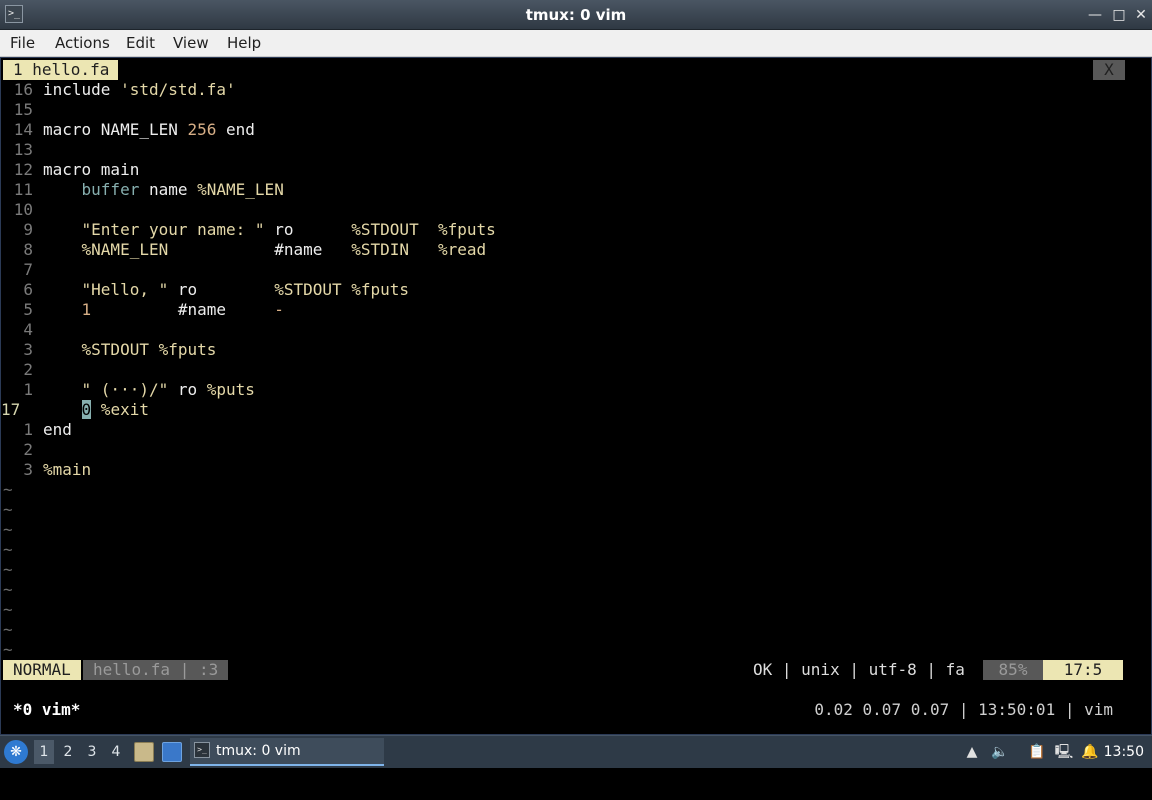  Describe the element at coordinates (168, 189) in the screenshot. I see `code-token: name` at that location.